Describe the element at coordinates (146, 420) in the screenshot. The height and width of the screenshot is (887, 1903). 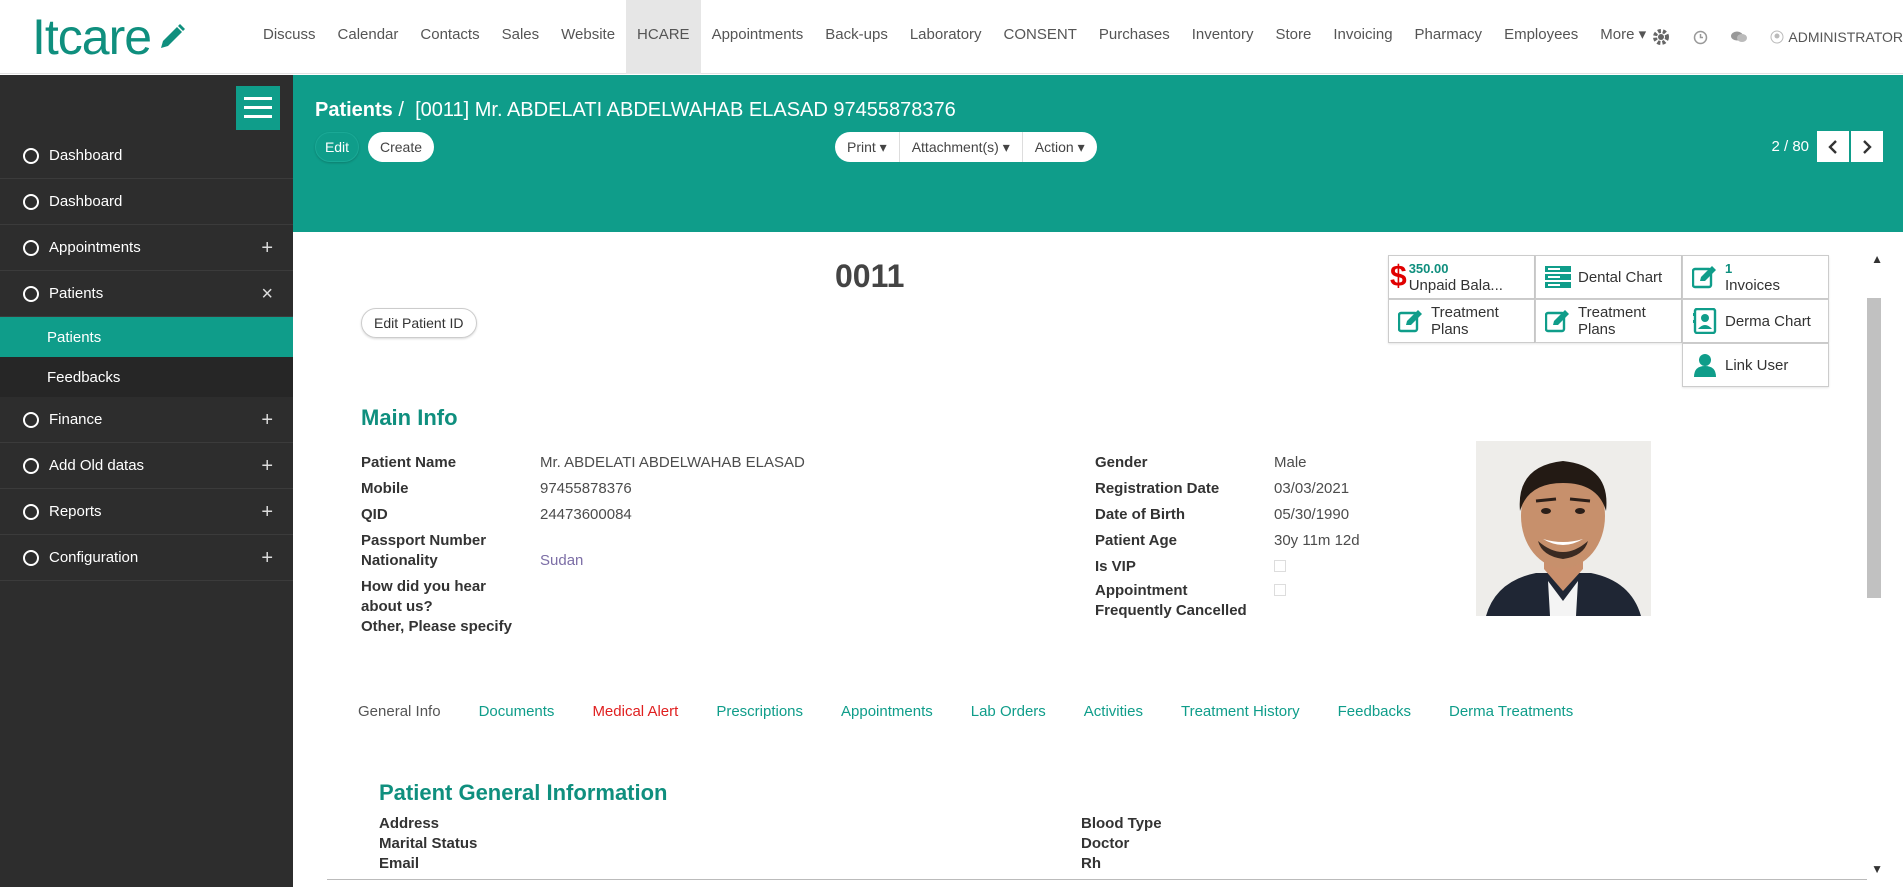
I see `sidebar-item-finance: Finance +` at that location.